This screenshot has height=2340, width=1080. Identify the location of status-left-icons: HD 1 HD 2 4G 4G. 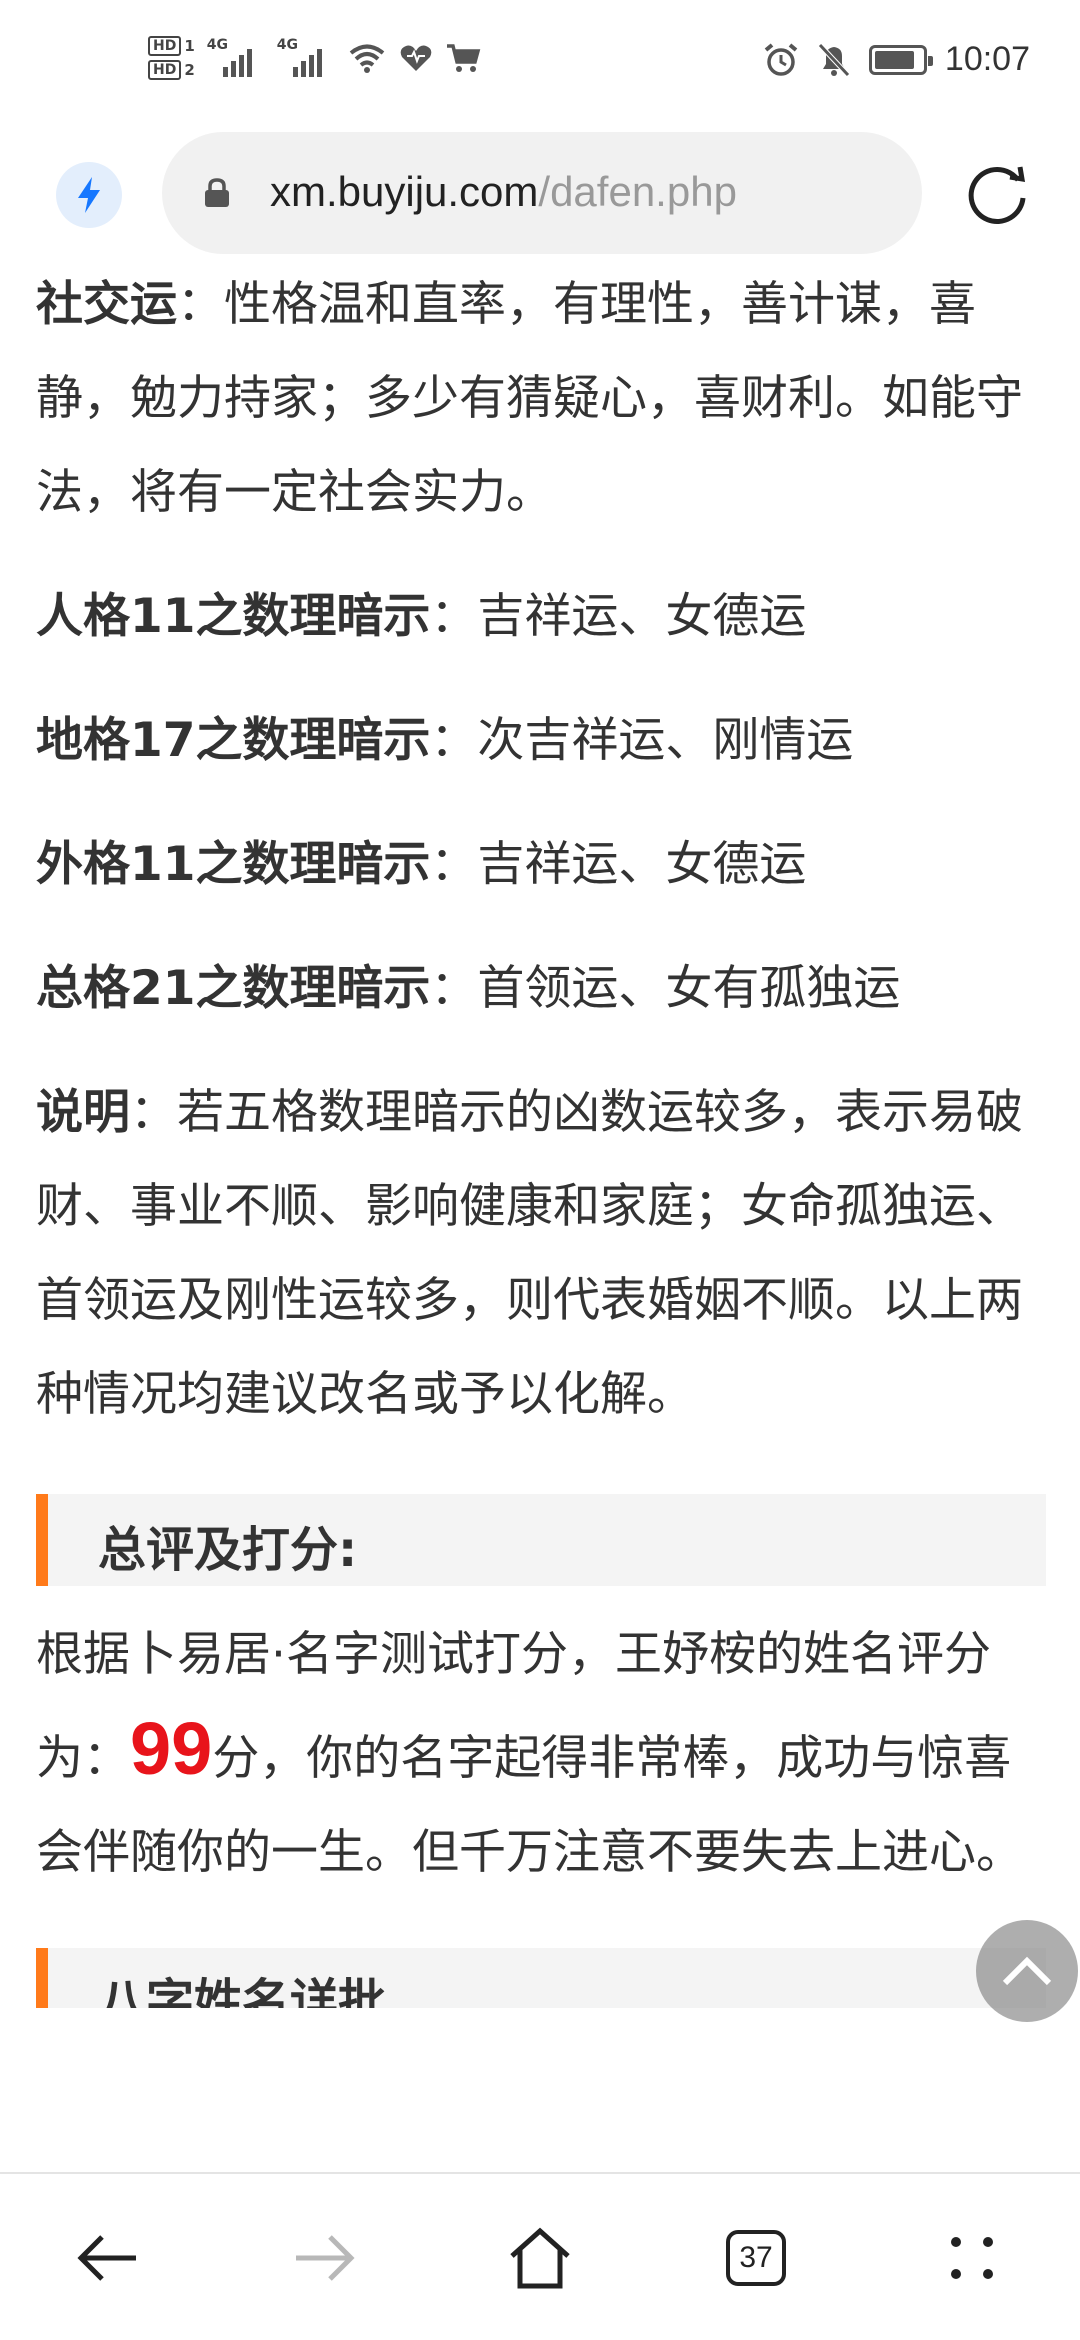
(314, 58).